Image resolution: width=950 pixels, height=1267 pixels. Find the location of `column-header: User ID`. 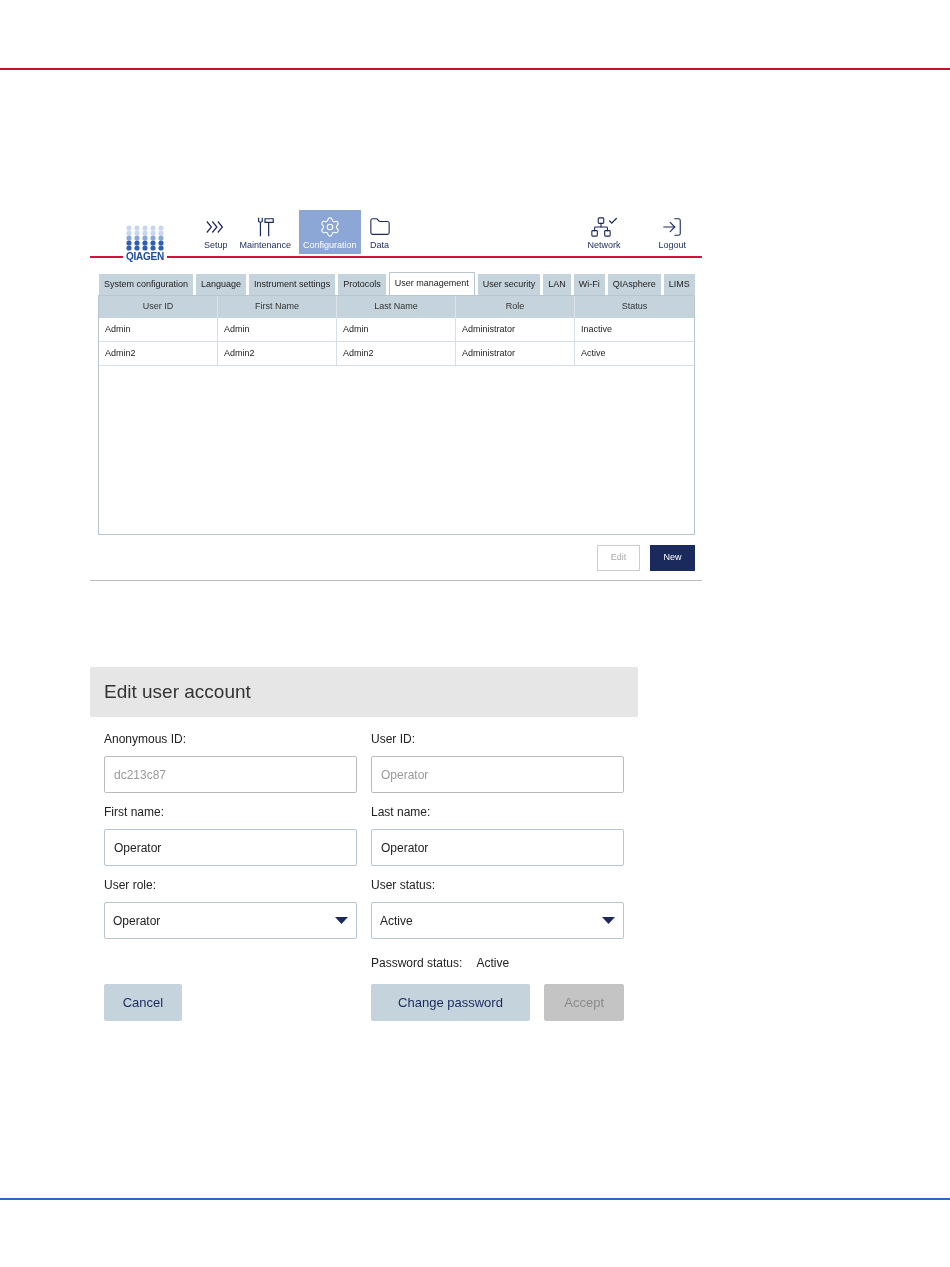

column-header: User ID is located at coordinates (158, 307).